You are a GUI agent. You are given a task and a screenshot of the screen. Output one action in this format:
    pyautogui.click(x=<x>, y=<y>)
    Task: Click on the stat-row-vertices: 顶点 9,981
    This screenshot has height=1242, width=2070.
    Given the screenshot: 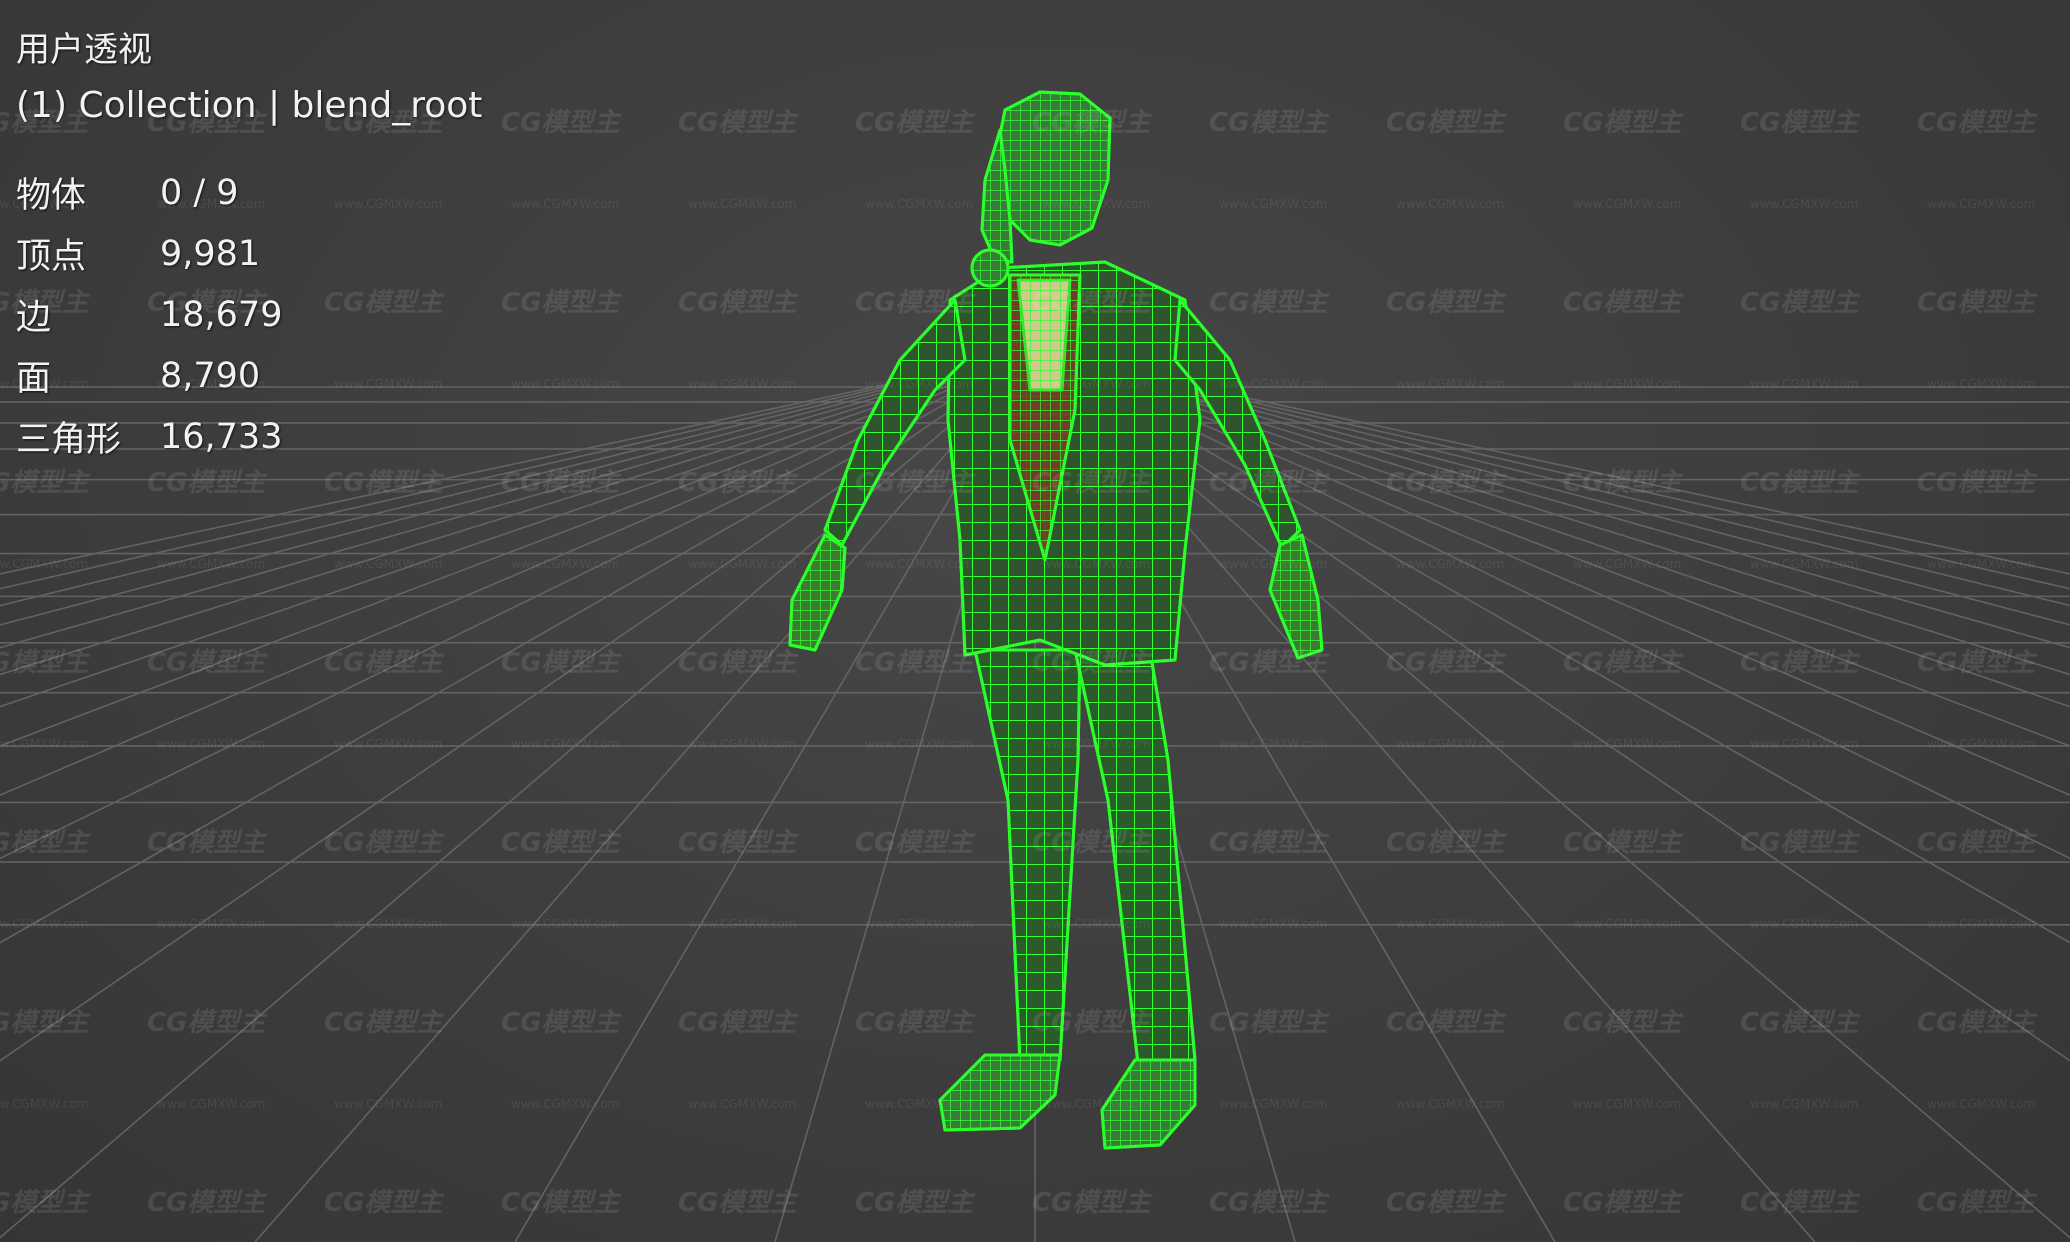 What is the action you would take?
    pyautogui.click(x=249, y=253)
    